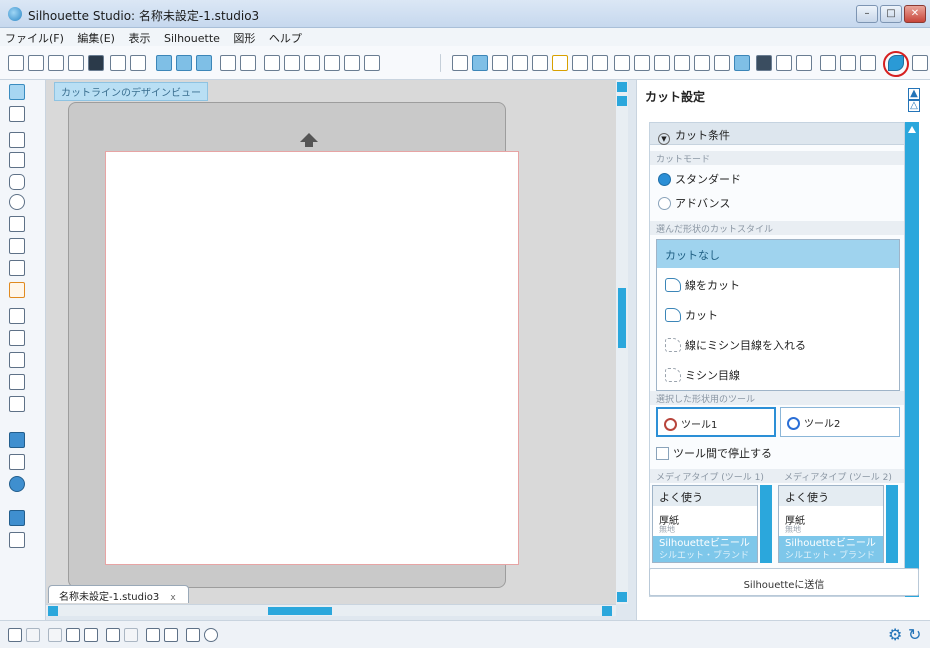 This screenshot has height=648, width=930. What do you see at coordinates (184, 63) in the screenshot?
I see `paste-icon` at bounding box center [184, 63].